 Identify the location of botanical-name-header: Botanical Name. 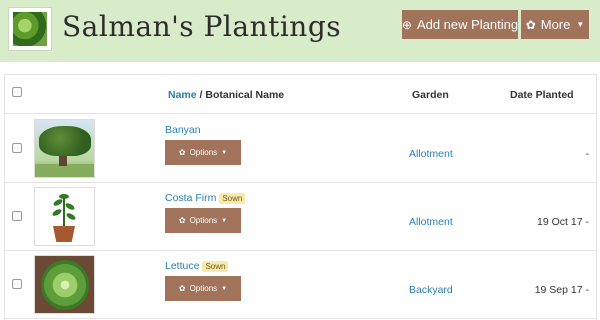
(245, 95).